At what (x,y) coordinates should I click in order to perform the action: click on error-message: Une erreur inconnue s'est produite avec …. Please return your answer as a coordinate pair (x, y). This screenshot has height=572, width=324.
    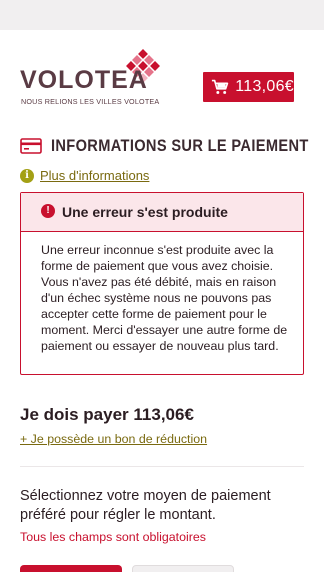
    Looking at the image, I should click on (164, 298).